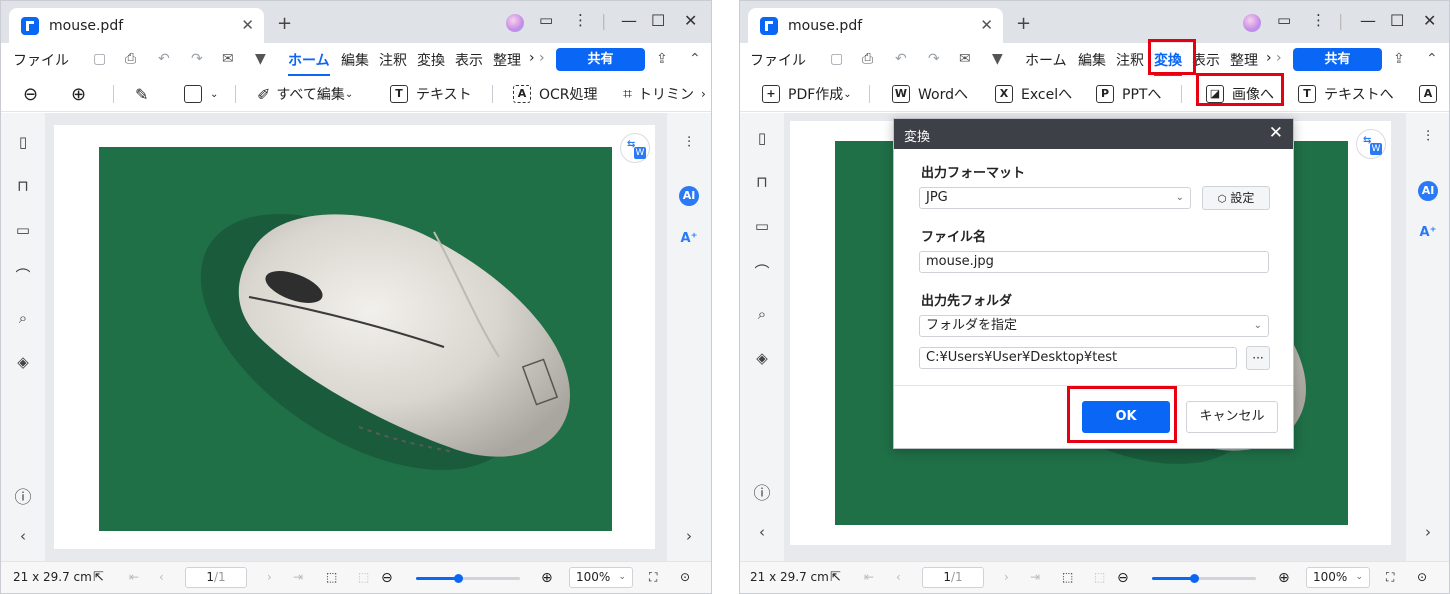  Describe the element at coordinates (1258, 358) in the screenshot. I see `browse-button: ···` at that location.